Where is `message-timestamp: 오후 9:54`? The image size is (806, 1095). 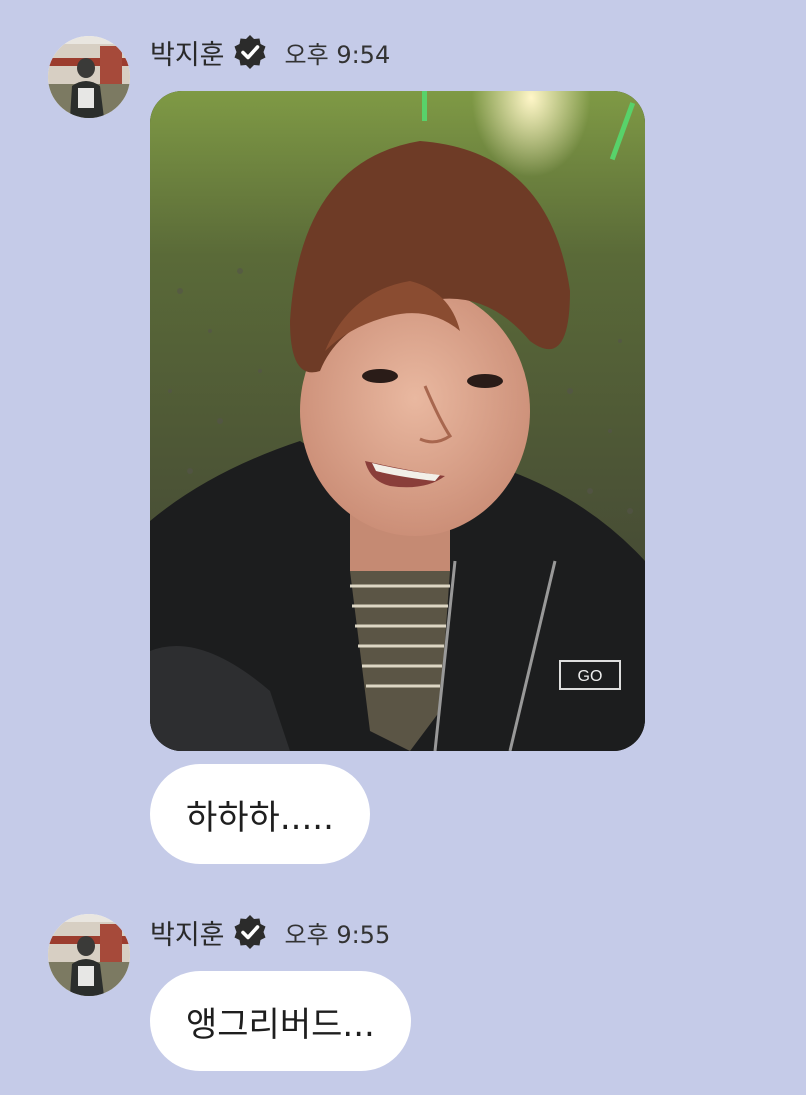 message-timestamp: 오후 9:54 is located at coordinates (337, 54).